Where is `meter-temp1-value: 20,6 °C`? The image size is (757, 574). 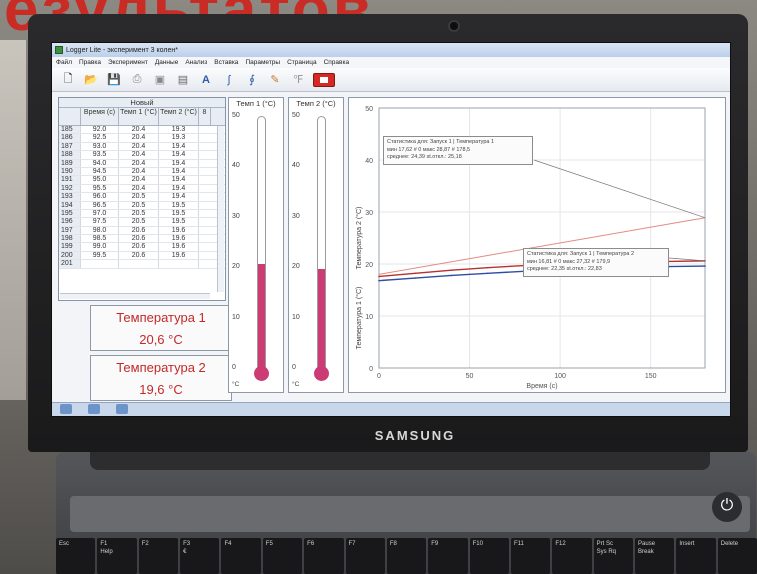 meter-temp1-value: 20,6 °C is located at coordinates (161, 339).